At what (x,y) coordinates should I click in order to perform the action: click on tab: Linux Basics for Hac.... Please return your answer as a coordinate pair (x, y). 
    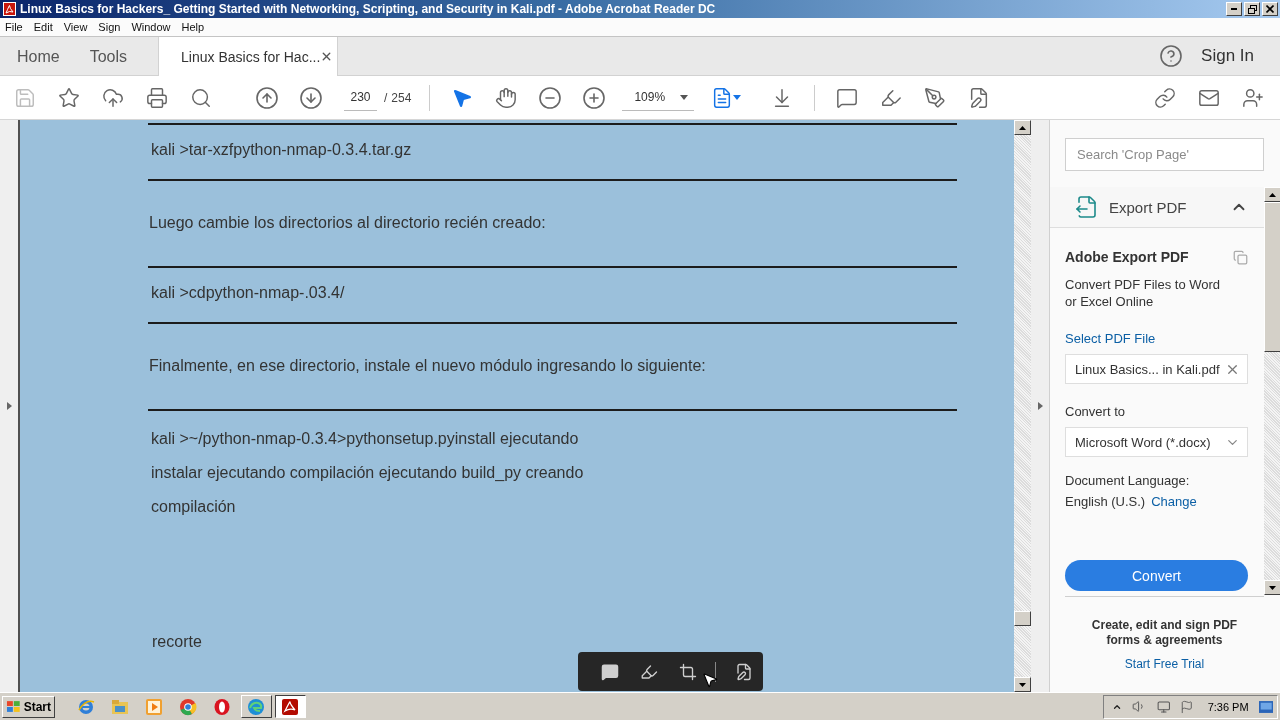
    Looking at the image, I should click on (248, 56).